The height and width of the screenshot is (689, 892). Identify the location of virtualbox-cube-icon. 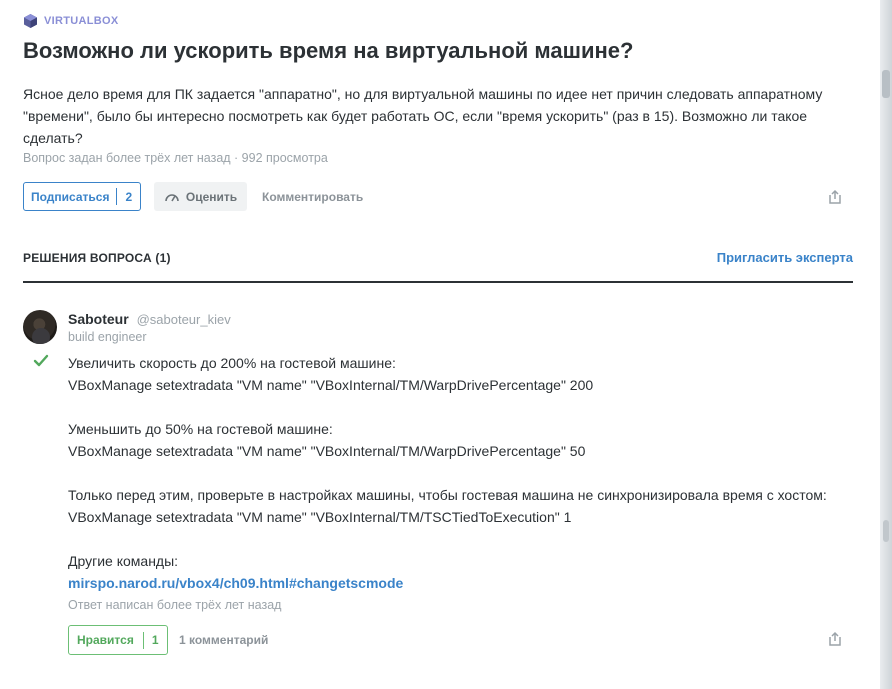
(30, 21).